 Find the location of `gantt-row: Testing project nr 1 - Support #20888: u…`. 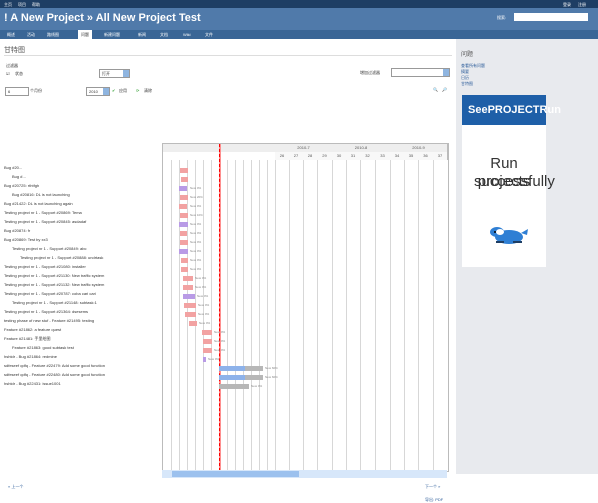

gantt-row: Testing project nr 1 - Support #20888: u… is located at coordinates (53, 258).